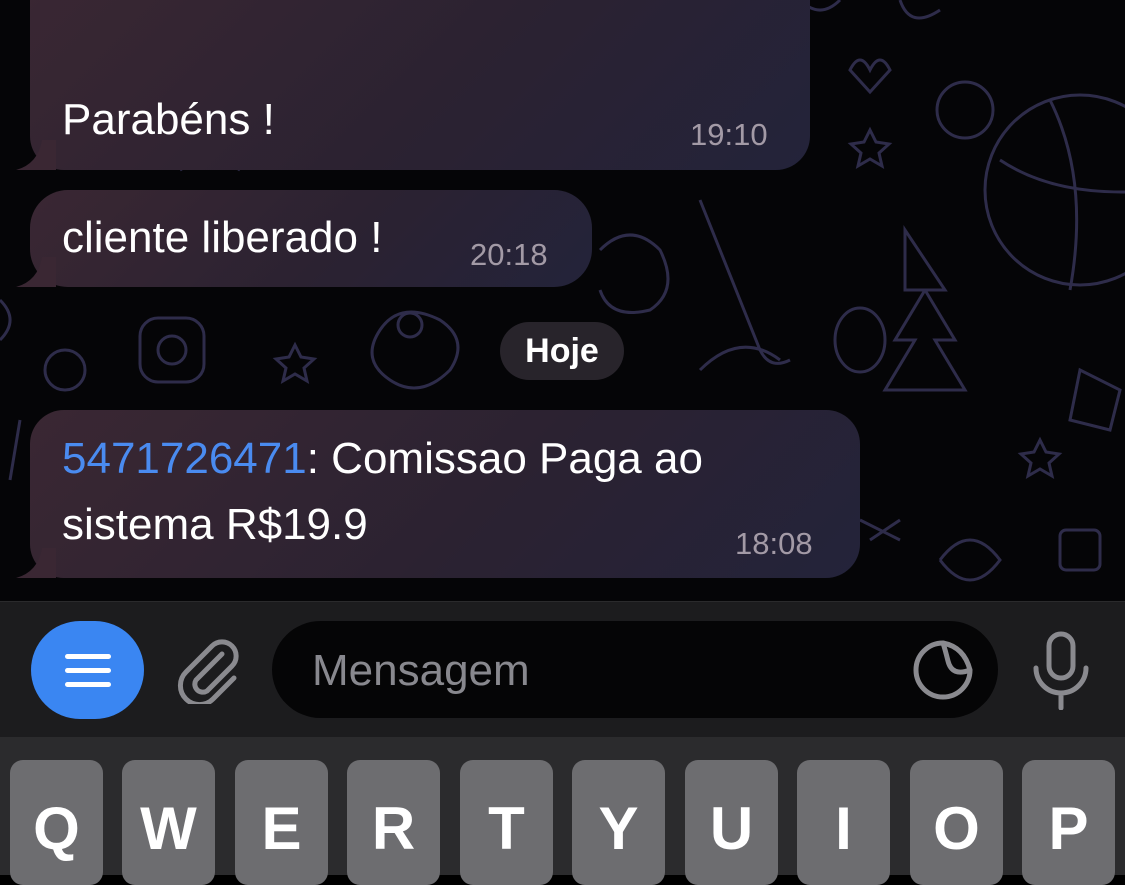 Image resolution: width=1125 pixels, height=885 pixels. Describe the element at coordinates (87, 656) in the screenshot. I see `menu-icon` at that location.